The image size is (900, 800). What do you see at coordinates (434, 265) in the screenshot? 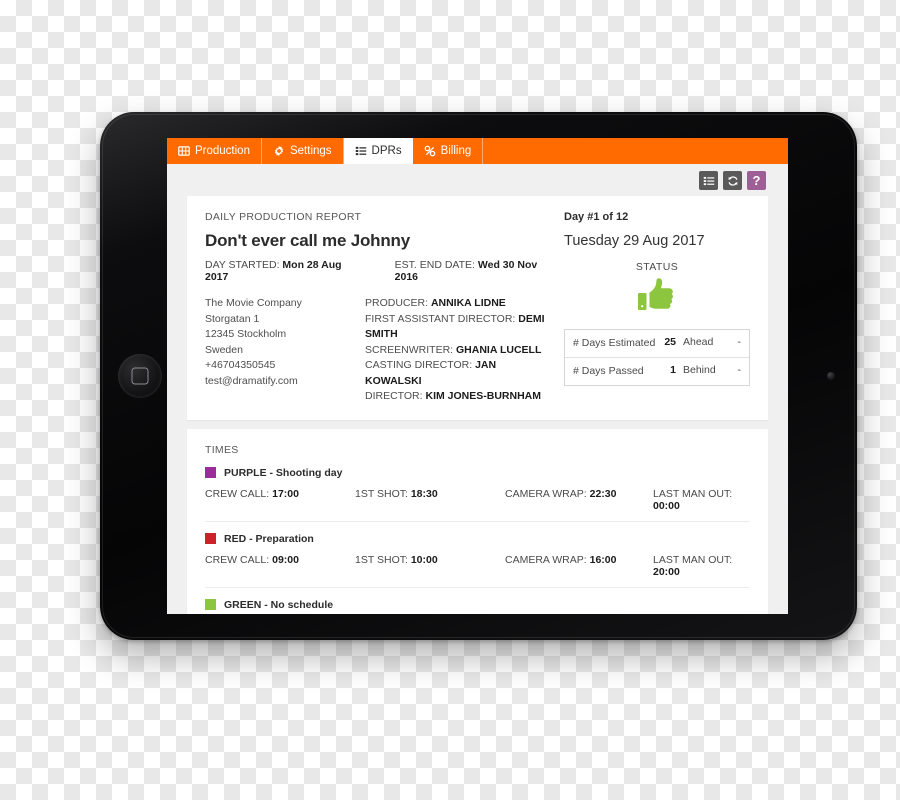
I see `est-end-date-label: EST. END DATE:` at bounding box center [434, 265].